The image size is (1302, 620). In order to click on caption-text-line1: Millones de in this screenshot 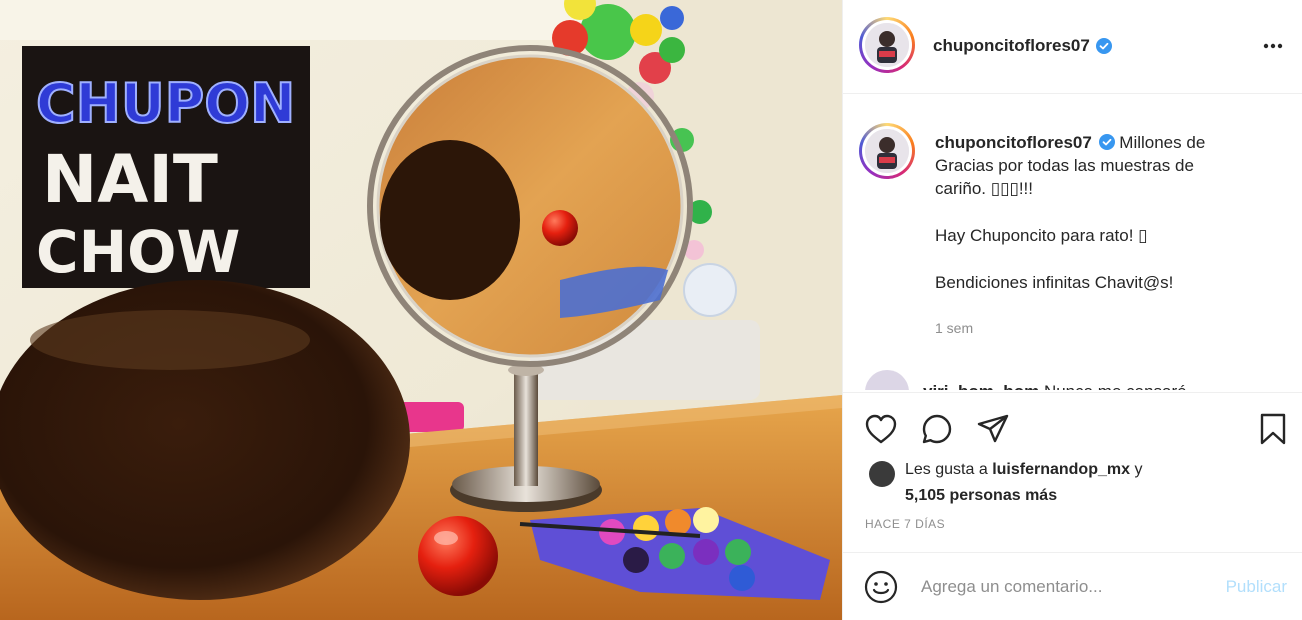, I will do `click(1162, 142)`.